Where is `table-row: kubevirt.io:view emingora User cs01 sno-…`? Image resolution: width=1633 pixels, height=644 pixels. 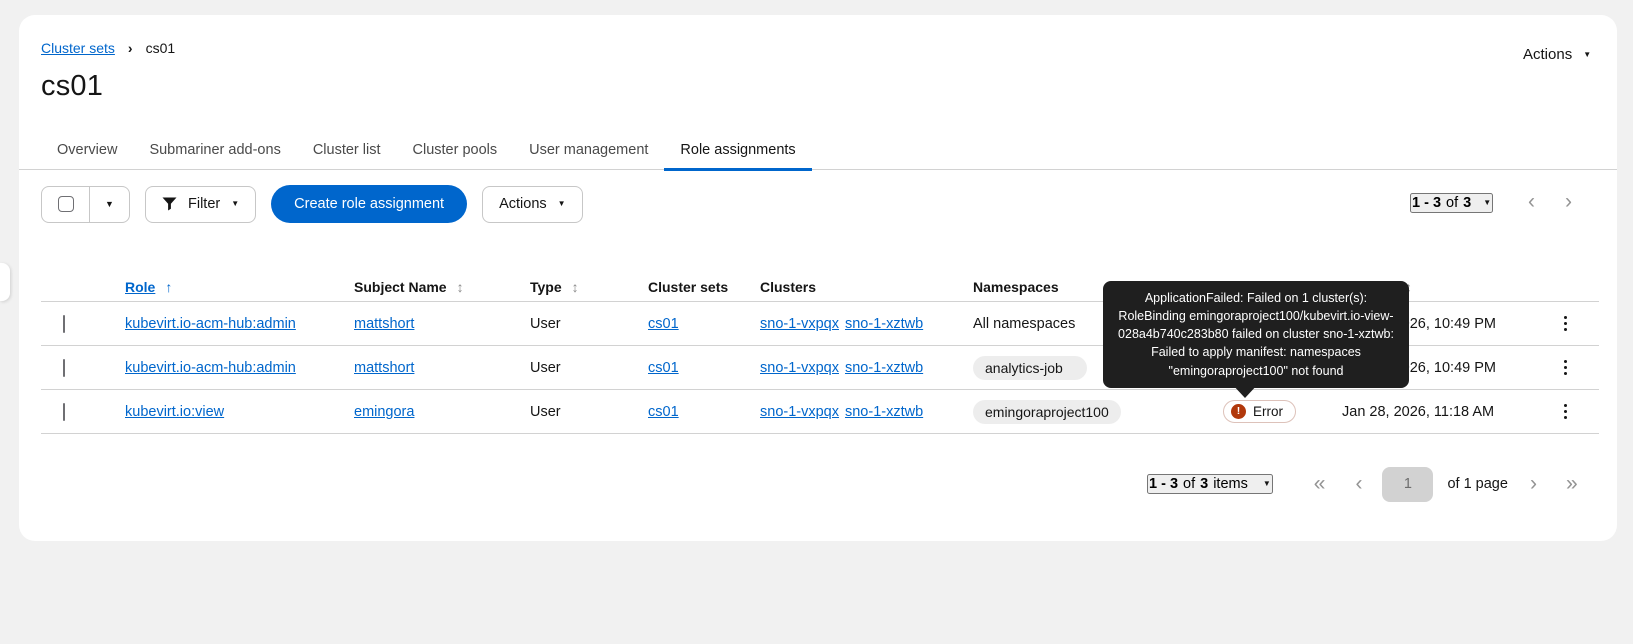
table-row: kubevirt.io:view emingora User cs01 sno-… is located at coordinates (820, 412).